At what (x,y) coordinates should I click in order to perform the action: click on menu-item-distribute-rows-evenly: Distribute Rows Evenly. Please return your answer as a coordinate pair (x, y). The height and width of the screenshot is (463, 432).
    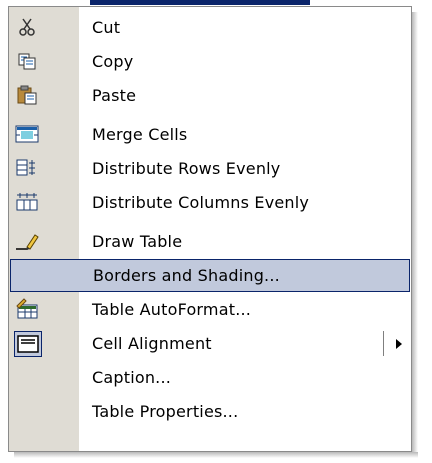
    Looking at the image, I should click on (210, 168).